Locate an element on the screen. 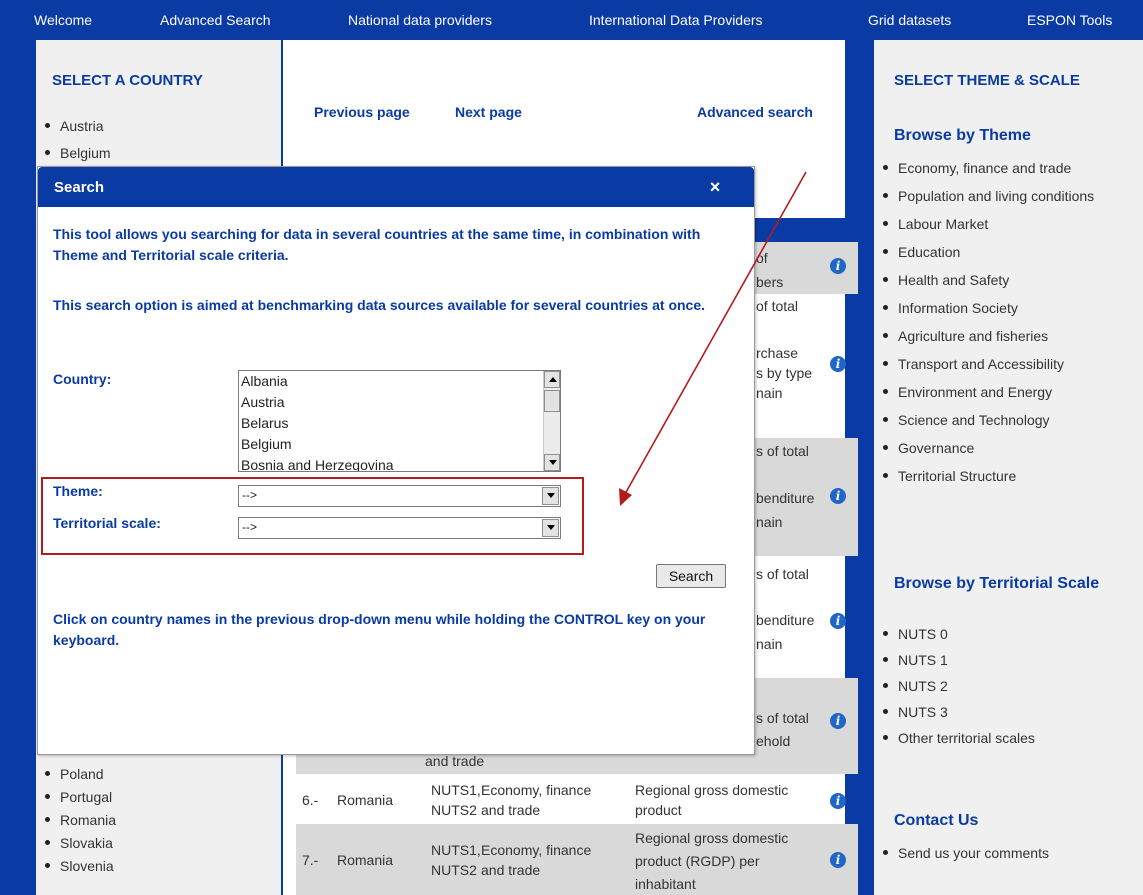 The image size is (1143, 895). country-option: Belgium is located at coordinates (399, 444).